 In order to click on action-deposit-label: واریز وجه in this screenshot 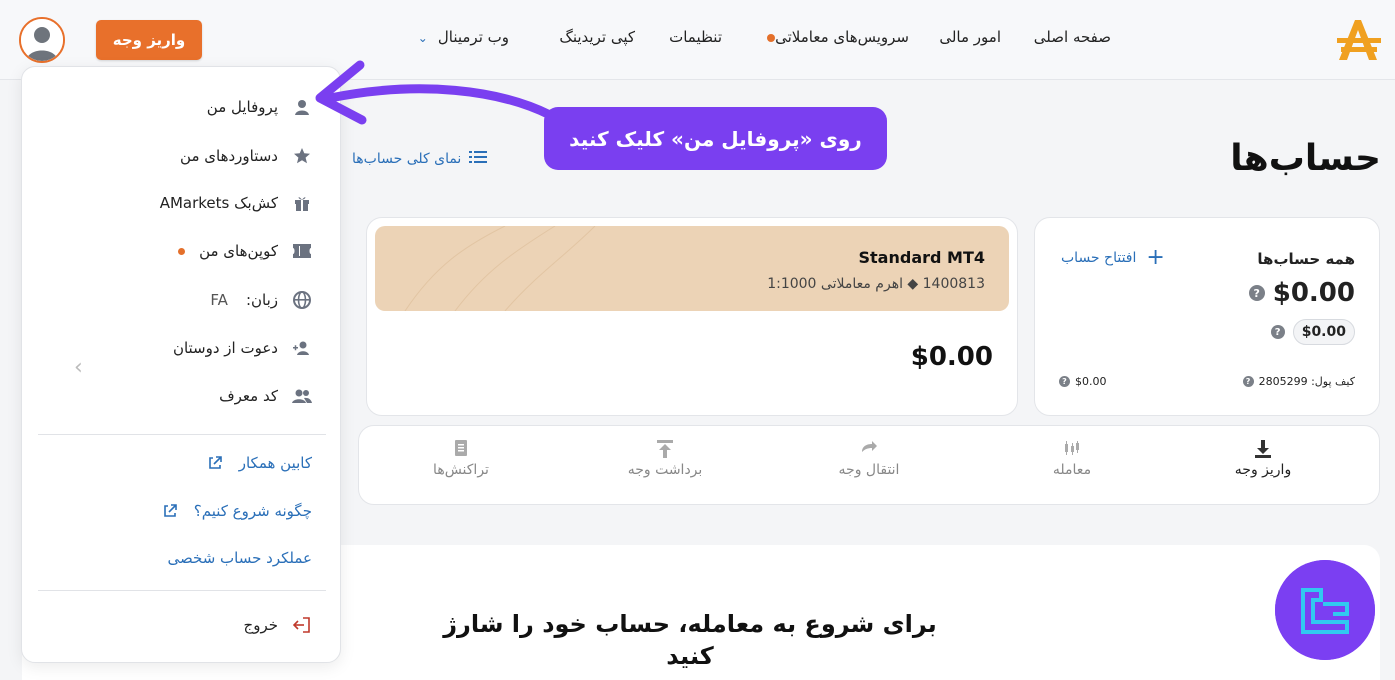, I will do `click(1263, 470)`.